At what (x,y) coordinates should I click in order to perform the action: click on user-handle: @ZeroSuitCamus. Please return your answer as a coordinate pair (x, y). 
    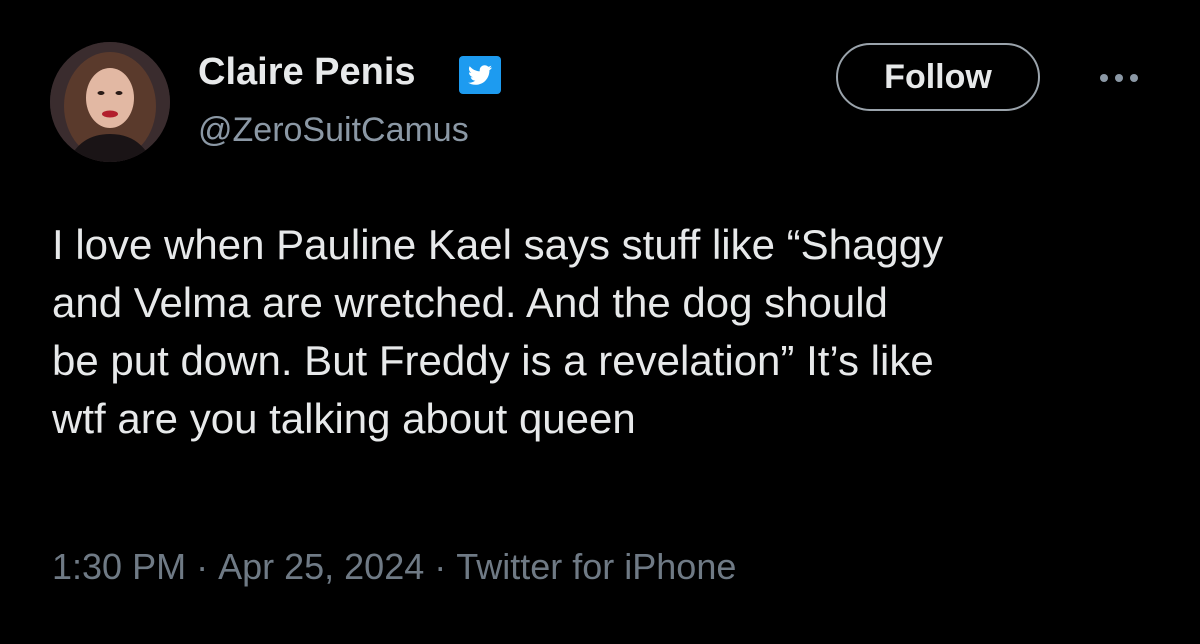
    Looking at the image, I should click on (333, 130).